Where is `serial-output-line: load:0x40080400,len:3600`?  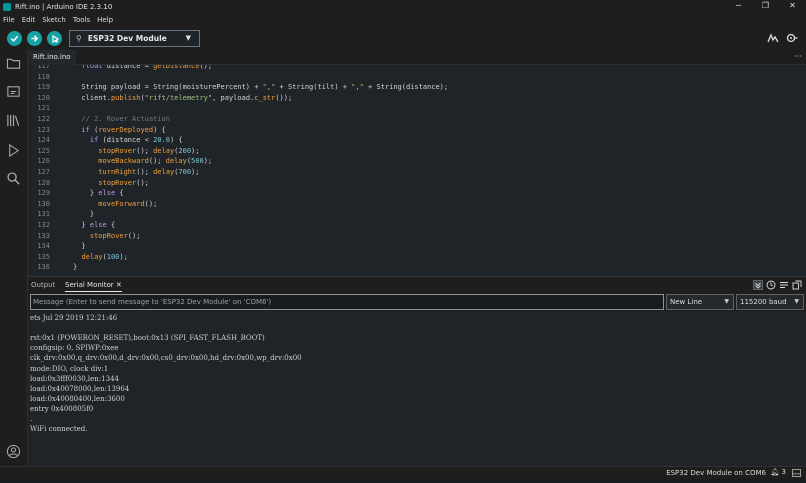 serial-output-line: load:0x40080400,len:3600 is located at coordinates (77, 398).